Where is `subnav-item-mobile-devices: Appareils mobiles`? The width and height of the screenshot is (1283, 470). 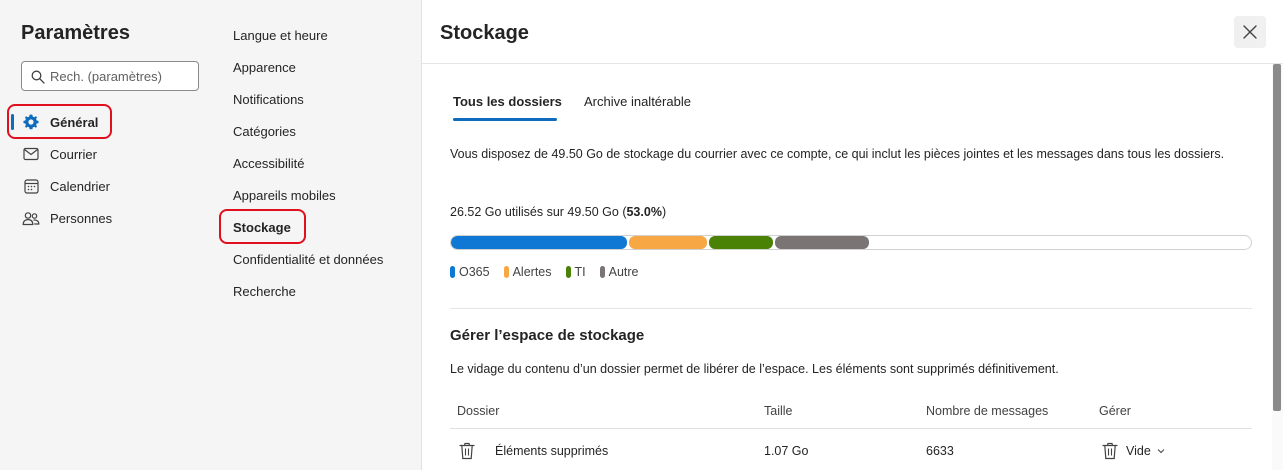
subnav-item-mobile-devices: Appareils mobiles is located at coordinates (284, 196).